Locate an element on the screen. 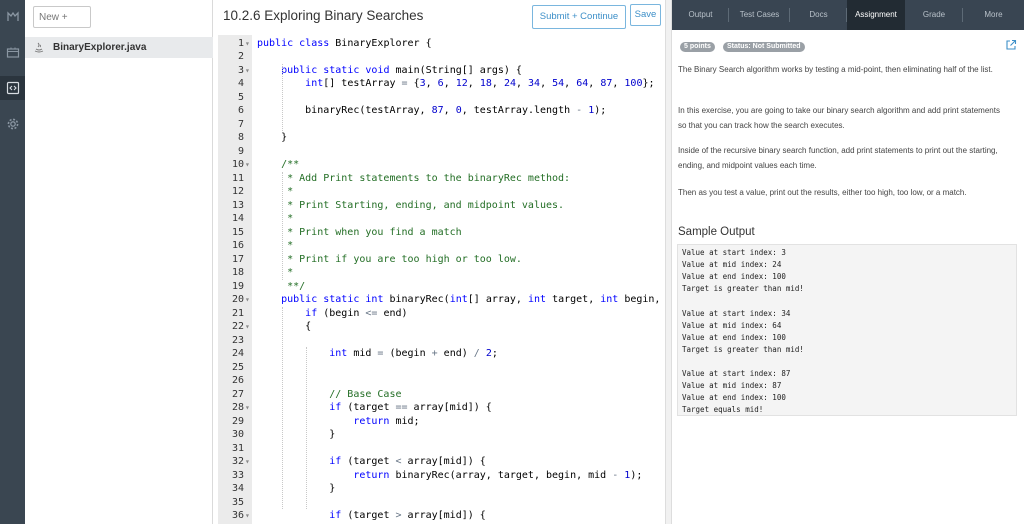 The image size is (1024, 524). line-number: 9 is located at coordinates (240, 151).